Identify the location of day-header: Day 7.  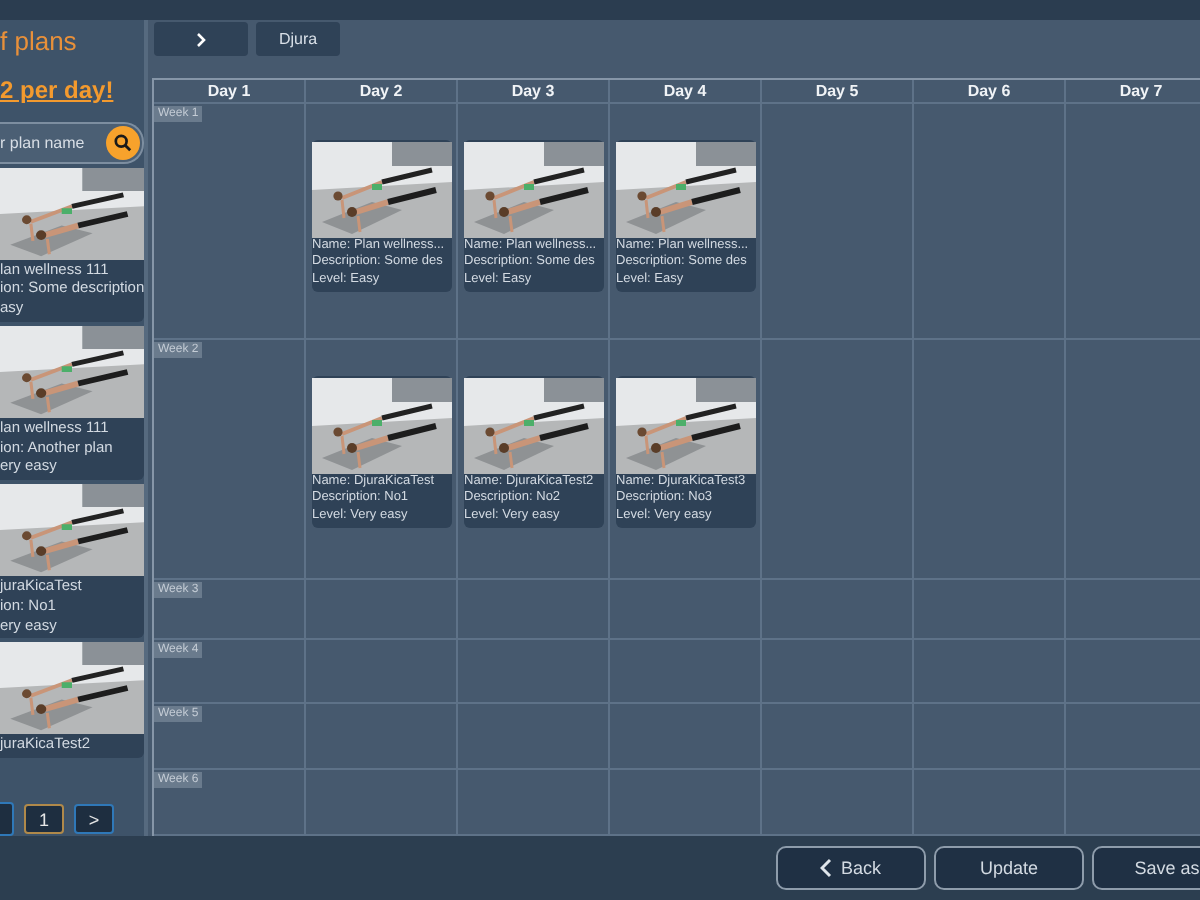
(1133, 92).